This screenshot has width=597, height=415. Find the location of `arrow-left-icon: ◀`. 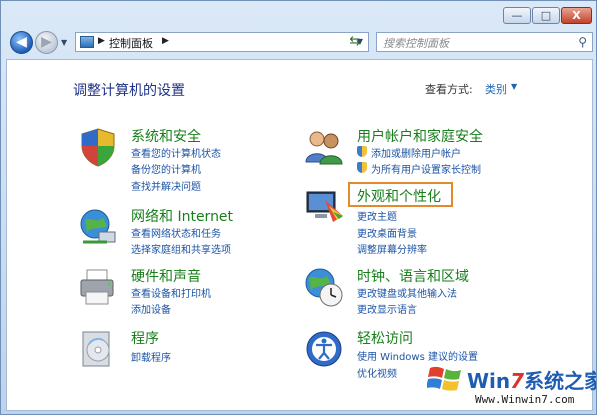

arrow-left-icon: ◀ is located at coordinates (21, 42).